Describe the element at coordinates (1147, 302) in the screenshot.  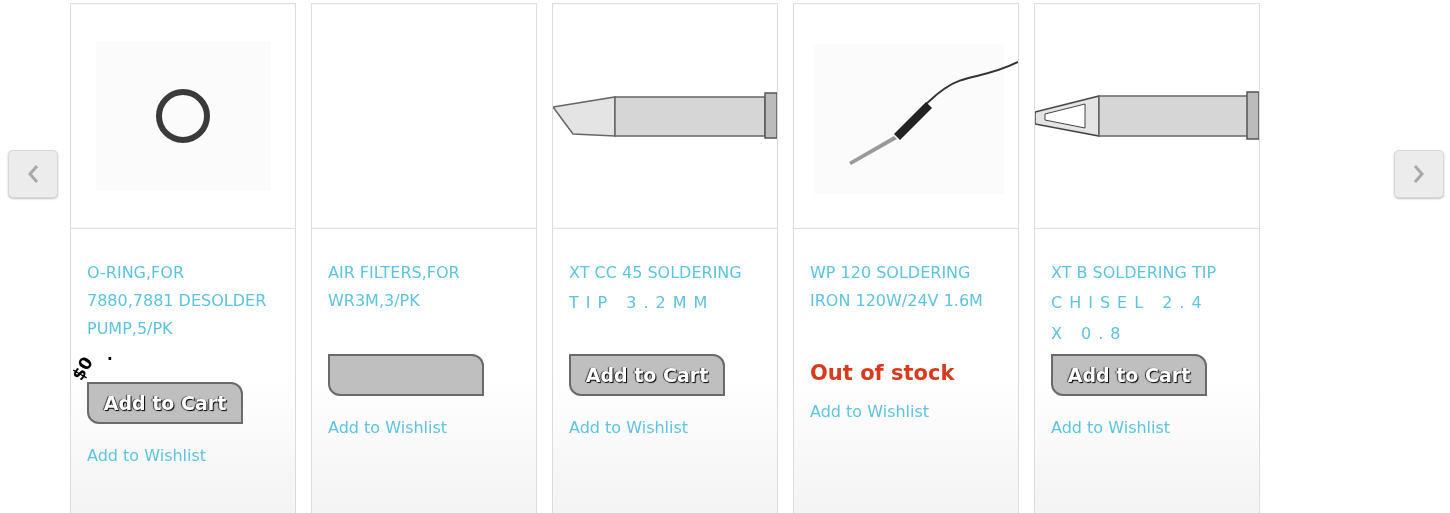
I see `product-title-line: CHISEL 2.4` at that location.